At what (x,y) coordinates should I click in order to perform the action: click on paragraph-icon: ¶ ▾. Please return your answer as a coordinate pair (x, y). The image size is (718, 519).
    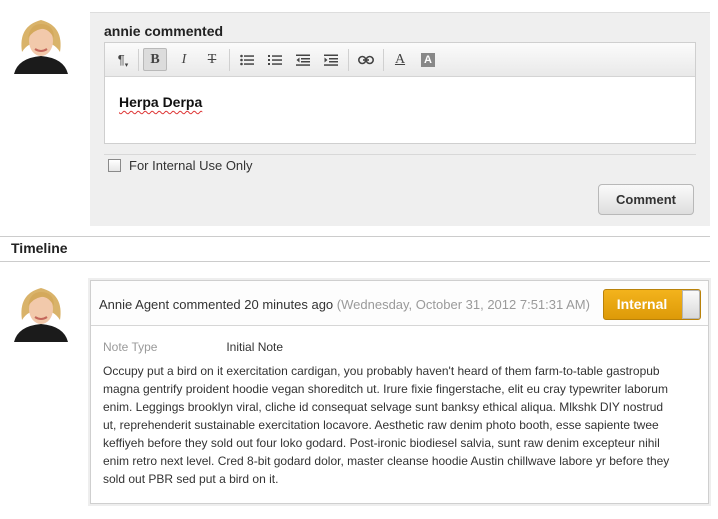
    Looking at the image, I should click on (123, 59).